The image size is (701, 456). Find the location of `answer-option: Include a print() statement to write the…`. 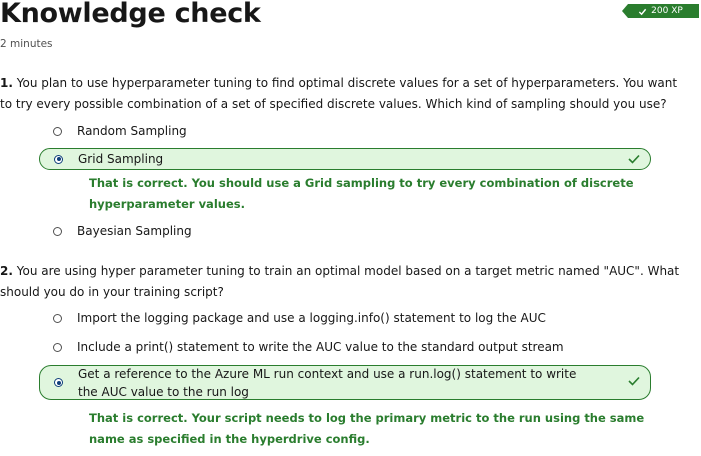

answer-option: Include a print() statement to write the… is located at coordinates (351, 347).